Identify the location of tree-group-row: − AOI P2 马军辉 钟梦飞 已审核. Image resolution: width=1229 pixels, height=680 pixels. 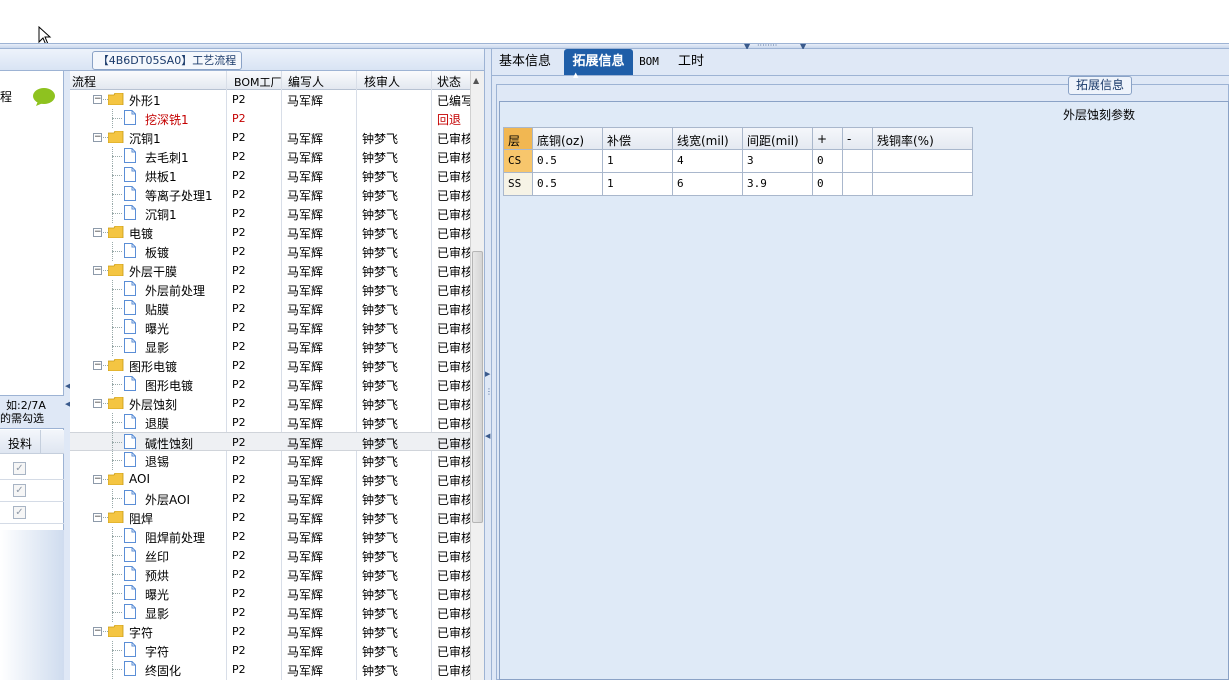
(270, 479).